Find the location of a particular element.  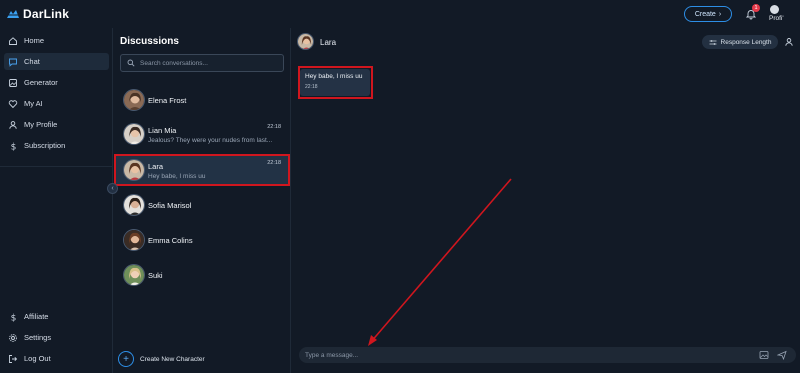

discussions-title: Discussions is located at coordinates (149, 41).